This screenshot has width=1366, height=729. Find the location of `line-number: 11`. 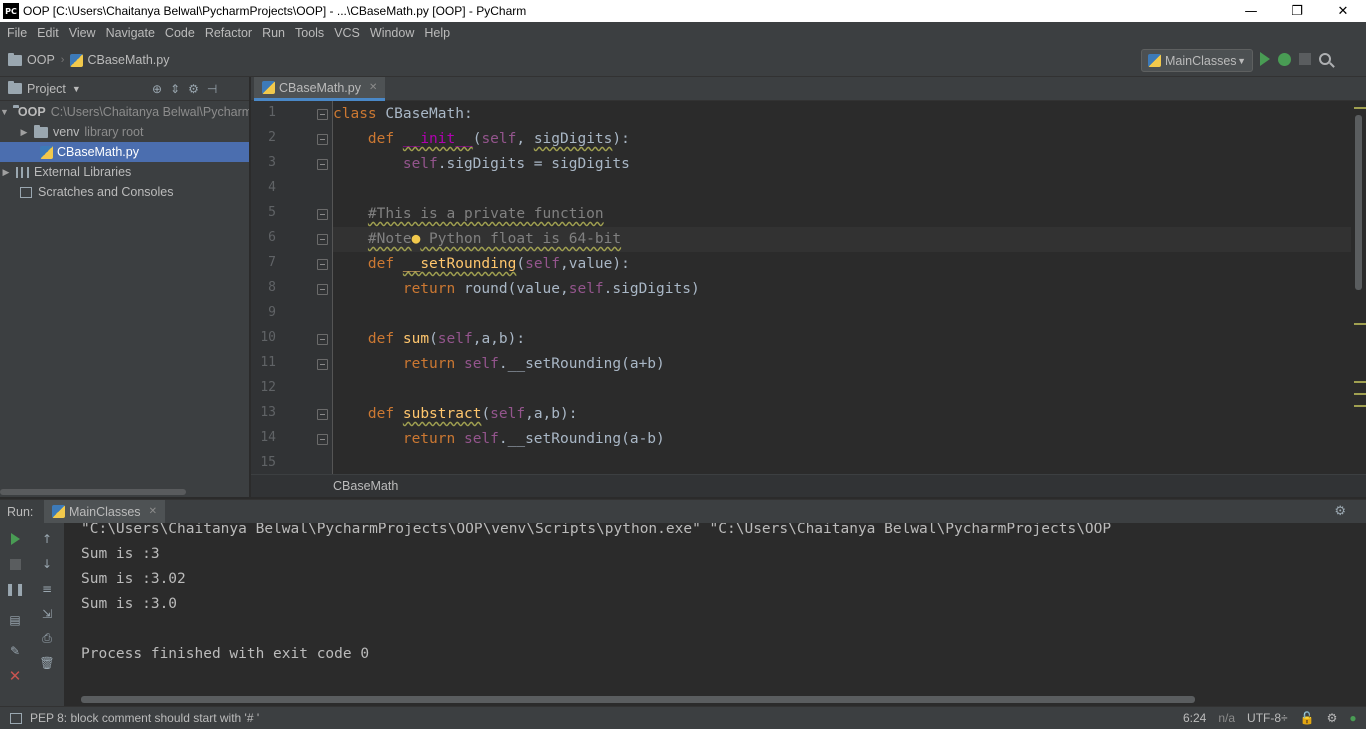

line-number: 11 is located at coordinates (268, 362).